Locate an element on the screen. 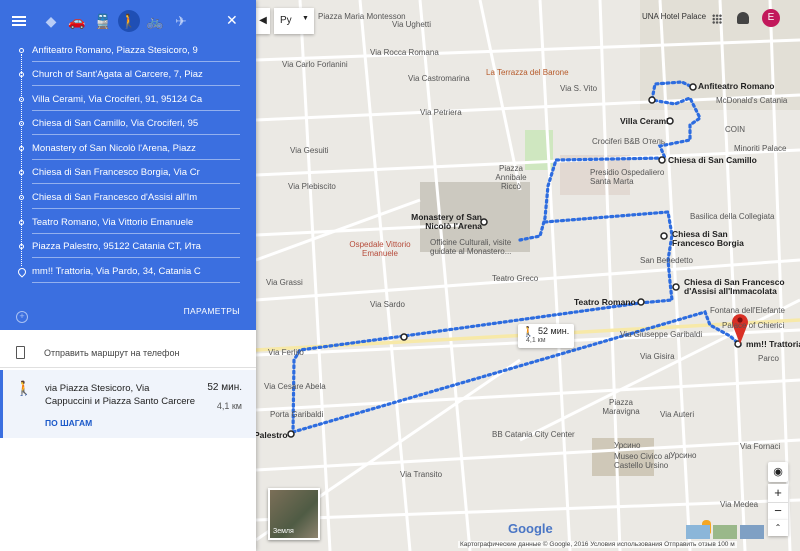 Image resolution: width=800 pixels, height=551 pixels. map-label: Palace of Chierici is located at coordinates (753, 325).